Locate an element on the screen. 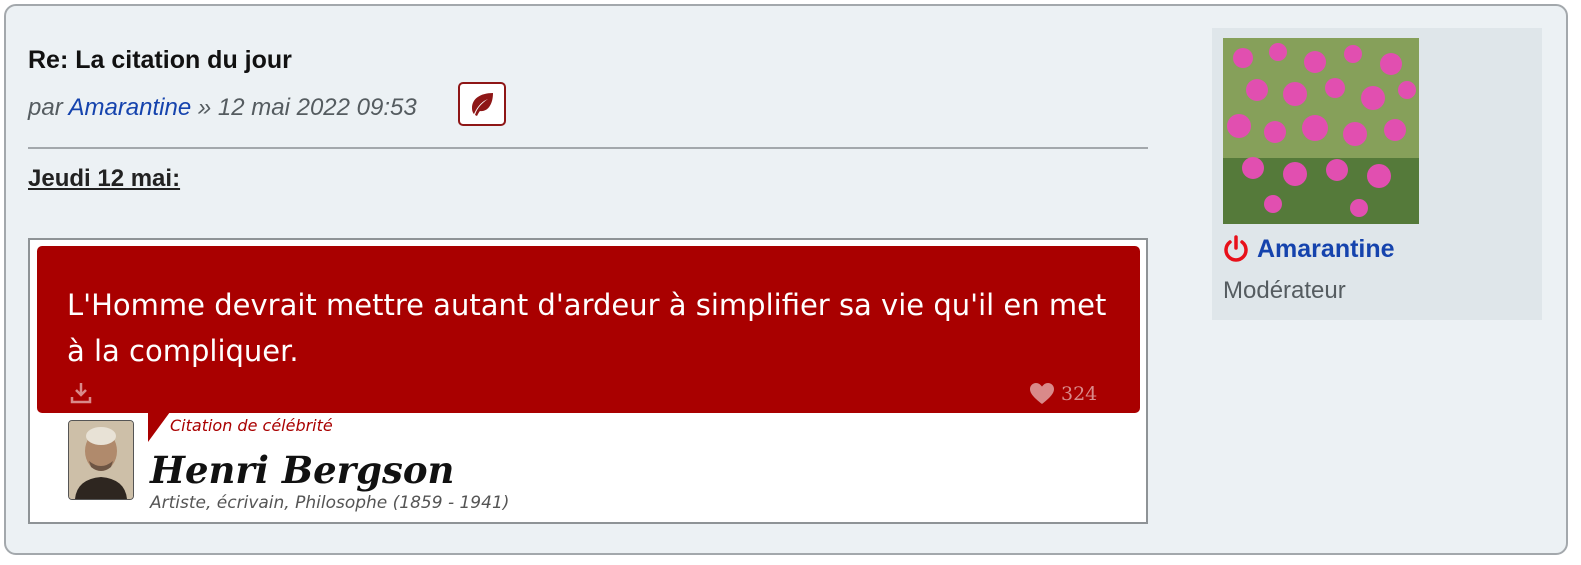  author-profile: Amarantine Modérateur is located at coordinates (1377, 174).